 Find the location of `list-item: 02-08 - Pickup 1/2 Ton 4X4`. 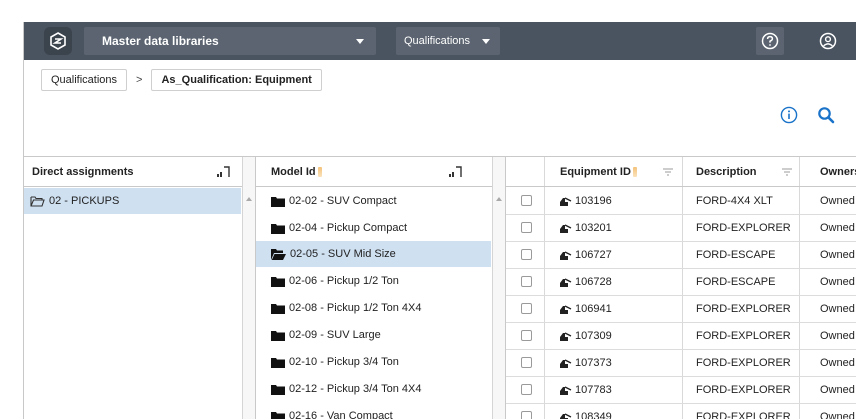

list-item: 02-08 - Pickup 1/2 Ton 4X4 is located at coordinates (373, 308).